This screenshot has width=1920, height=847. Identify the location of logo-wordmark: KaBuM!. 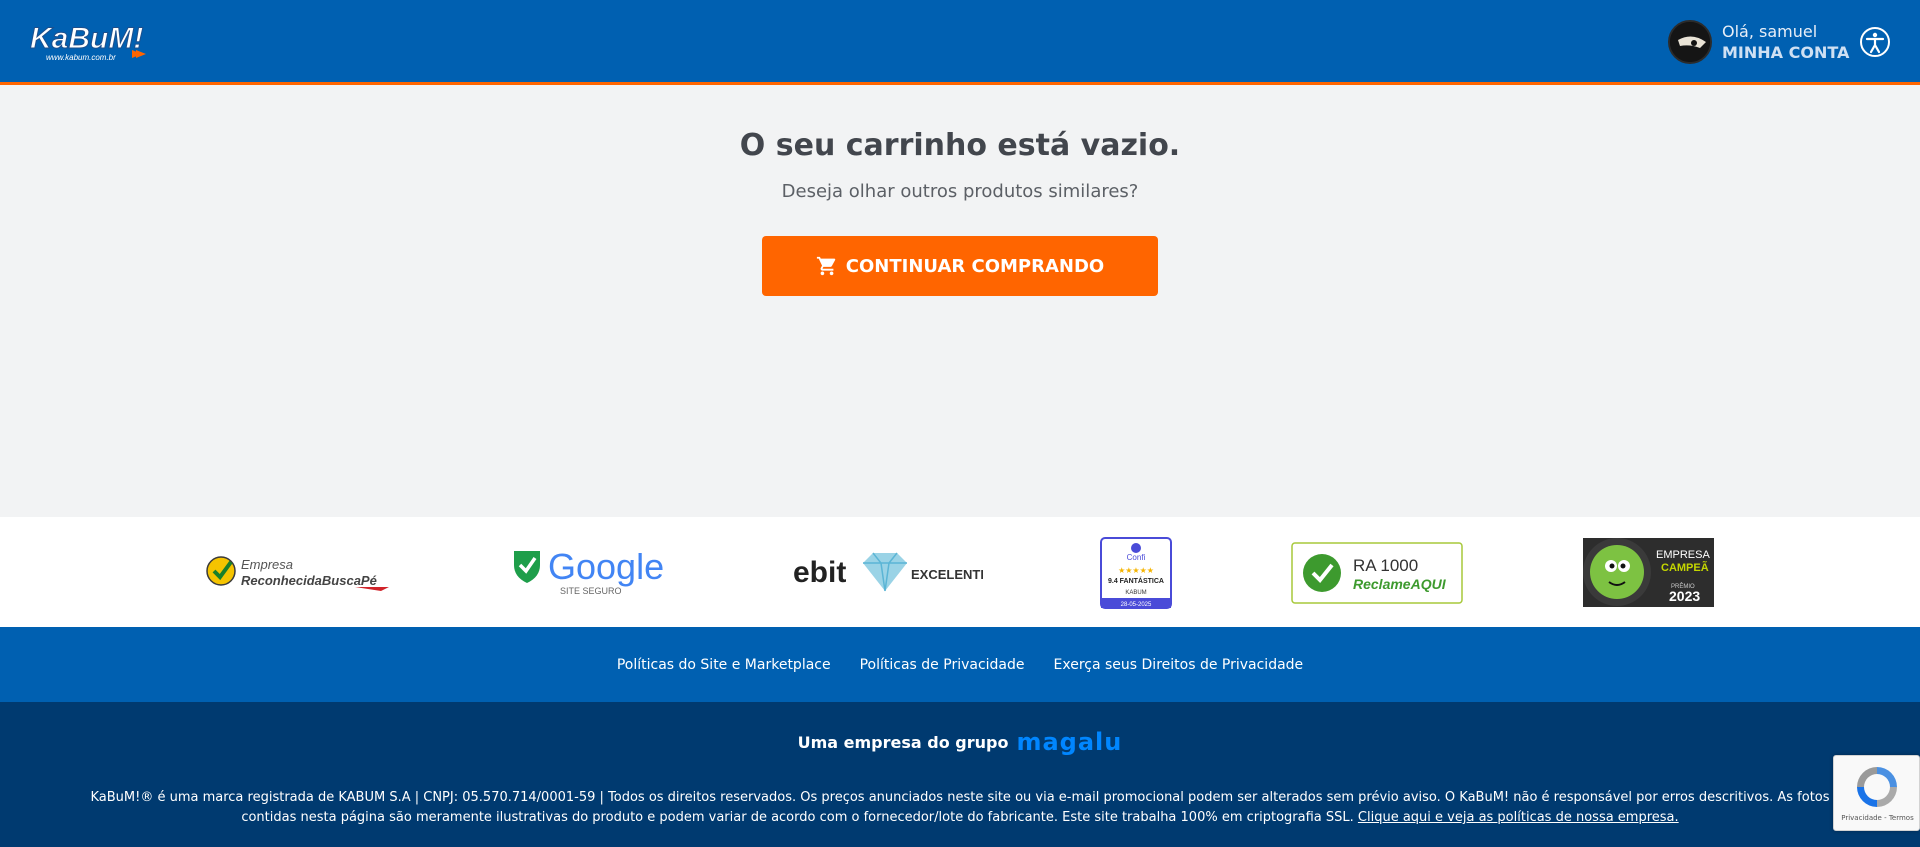
(86, 38).